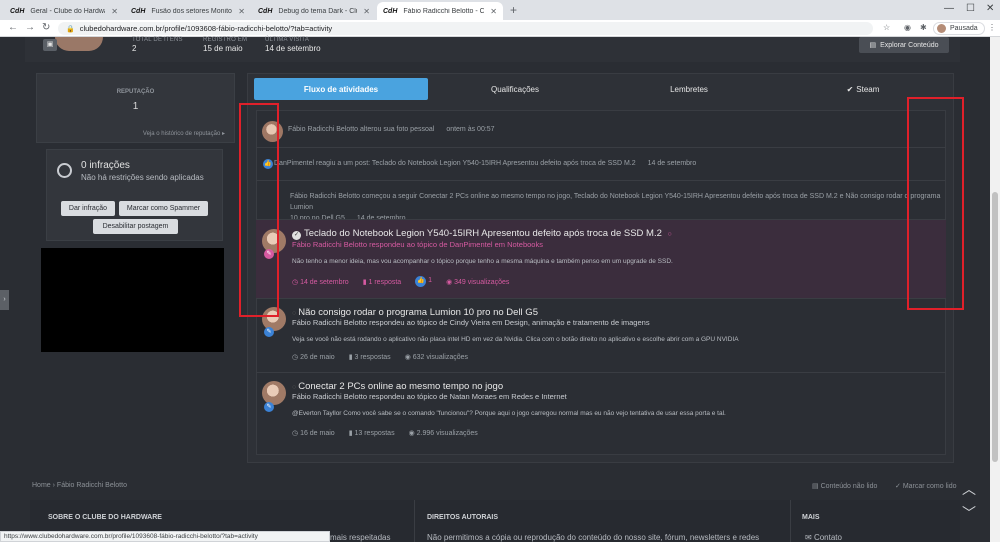  Describe the element at coordinates (293, 48) in the screenshot. I see `stat-value: 14 de setembro` at that location.